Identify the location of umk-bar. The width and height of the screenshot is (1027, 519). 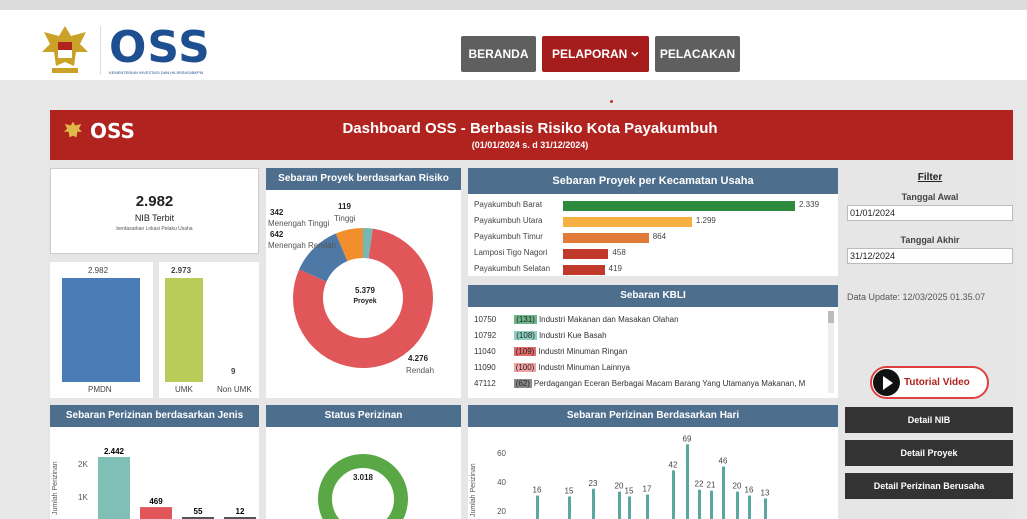
(184, 330).